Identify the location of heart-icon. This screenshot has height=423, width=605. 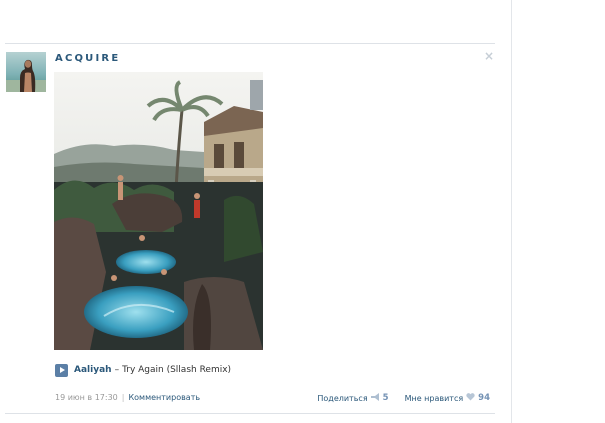
(470, 398).